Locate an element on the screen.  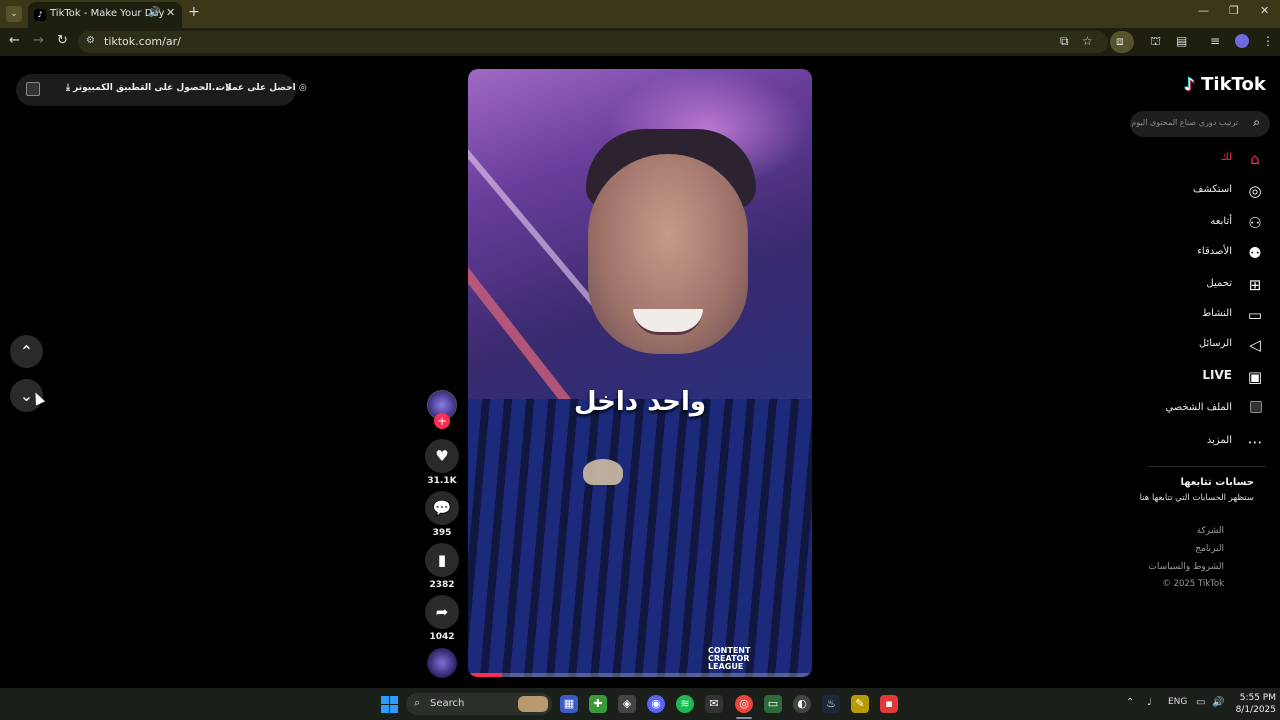
comment-count: 395 is located at coordinates (442, 533).